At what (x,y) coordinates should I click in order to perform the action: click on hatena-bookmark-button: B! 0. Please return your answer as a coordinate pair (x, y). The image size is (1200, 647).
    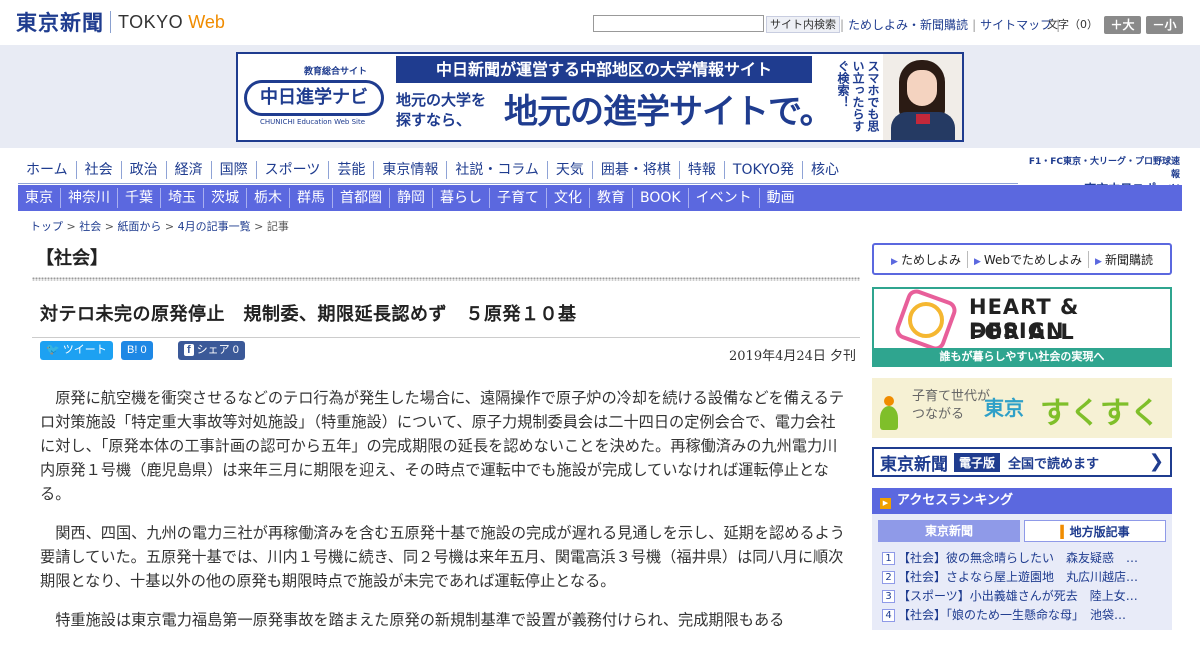
    Looking at the image, I should click on (137, 350).